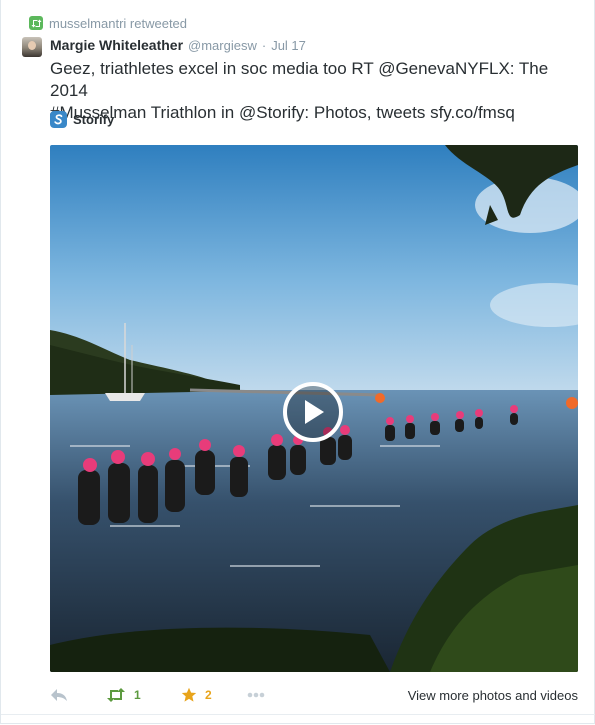  Describe the element at coordinates (78, 695) in the screenshot. I see `reply-button` at that location.